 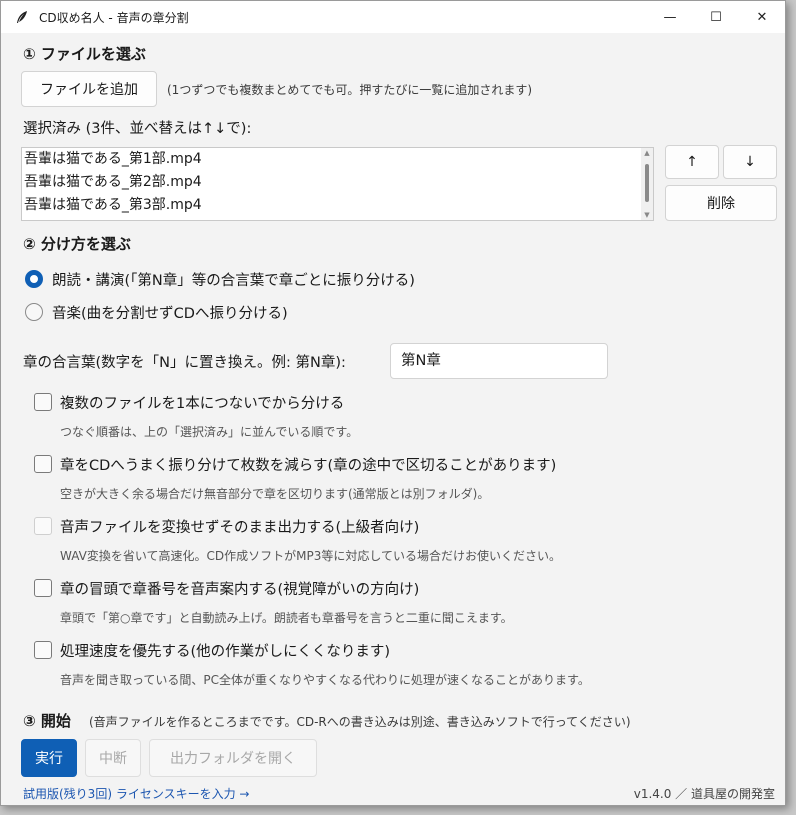 I want to click on checkbox-speed-priority-label: 処理速度を優先する(他の作業がしにくくなります), so click(x=225, y=650).